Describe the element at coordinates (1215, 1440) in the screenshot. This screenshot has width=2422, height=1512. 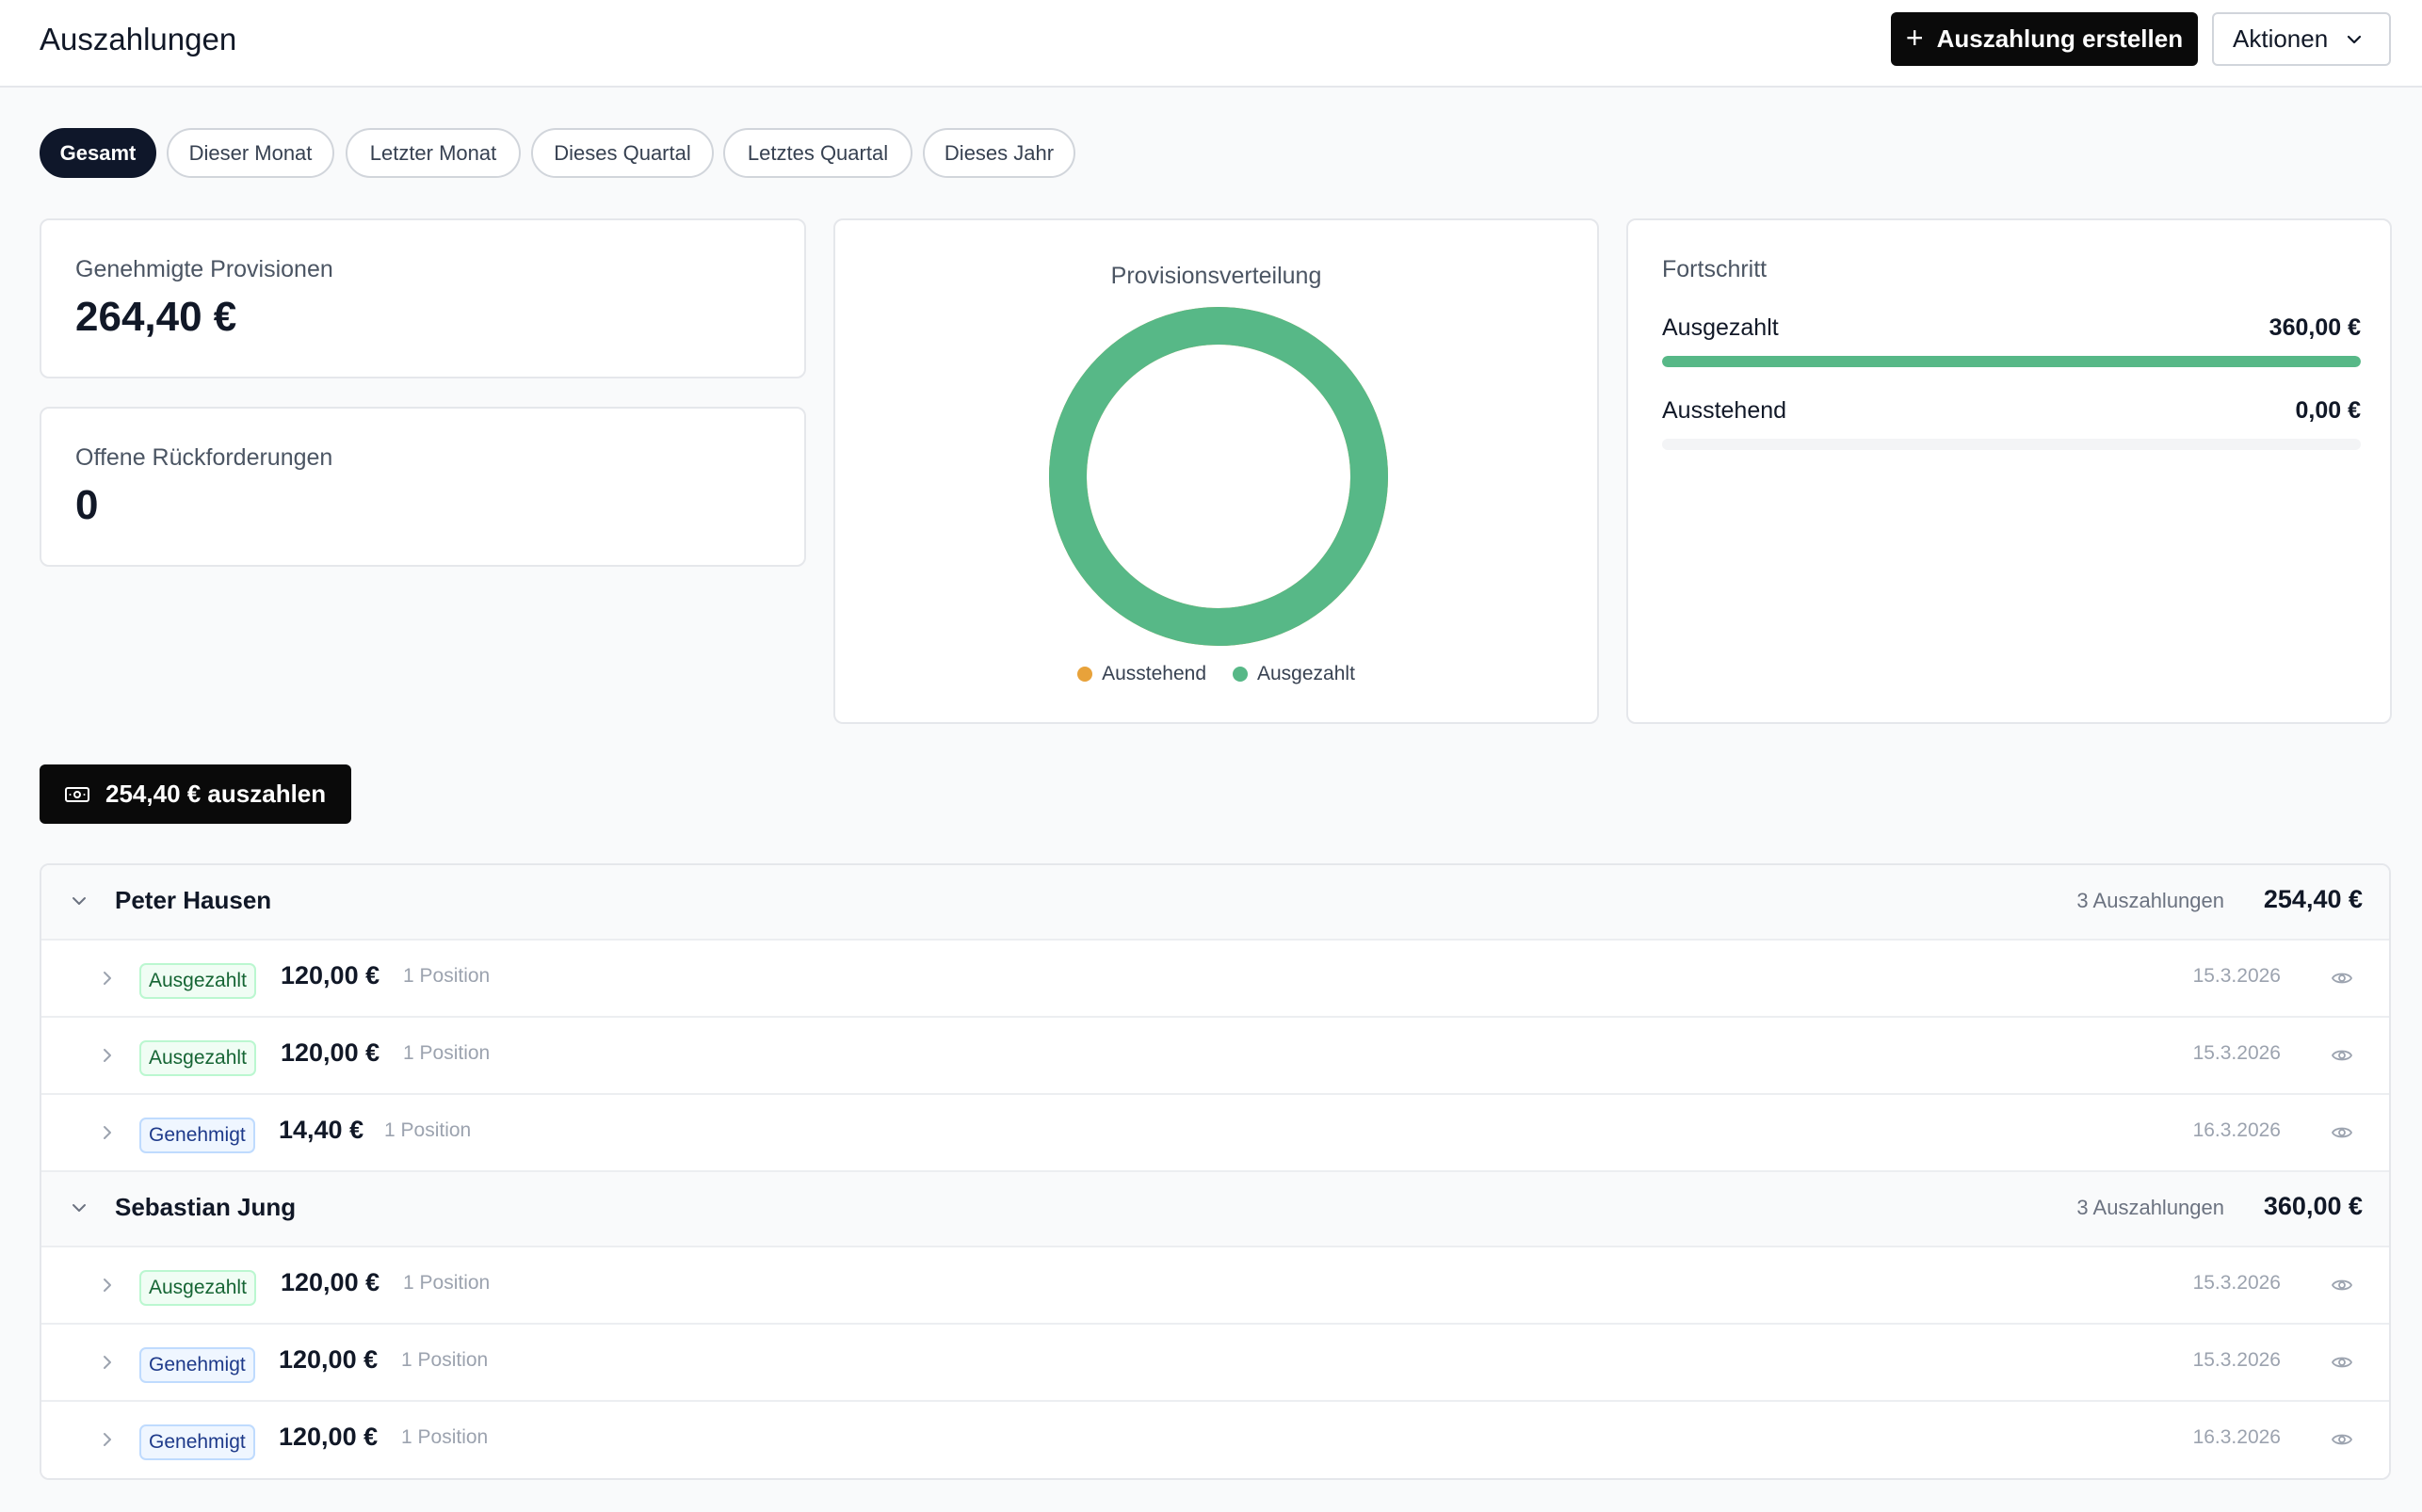
I see `payout-row: Genehmigt 120,00 € 1 Position 16.3.2026` at that location.